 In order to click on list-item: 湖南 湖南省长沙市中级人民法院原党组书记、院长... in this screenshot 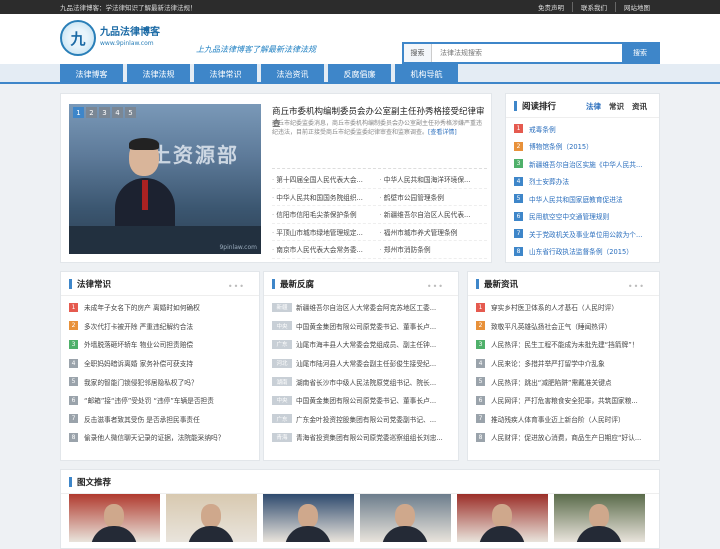, I will do `click(361, 381)`.